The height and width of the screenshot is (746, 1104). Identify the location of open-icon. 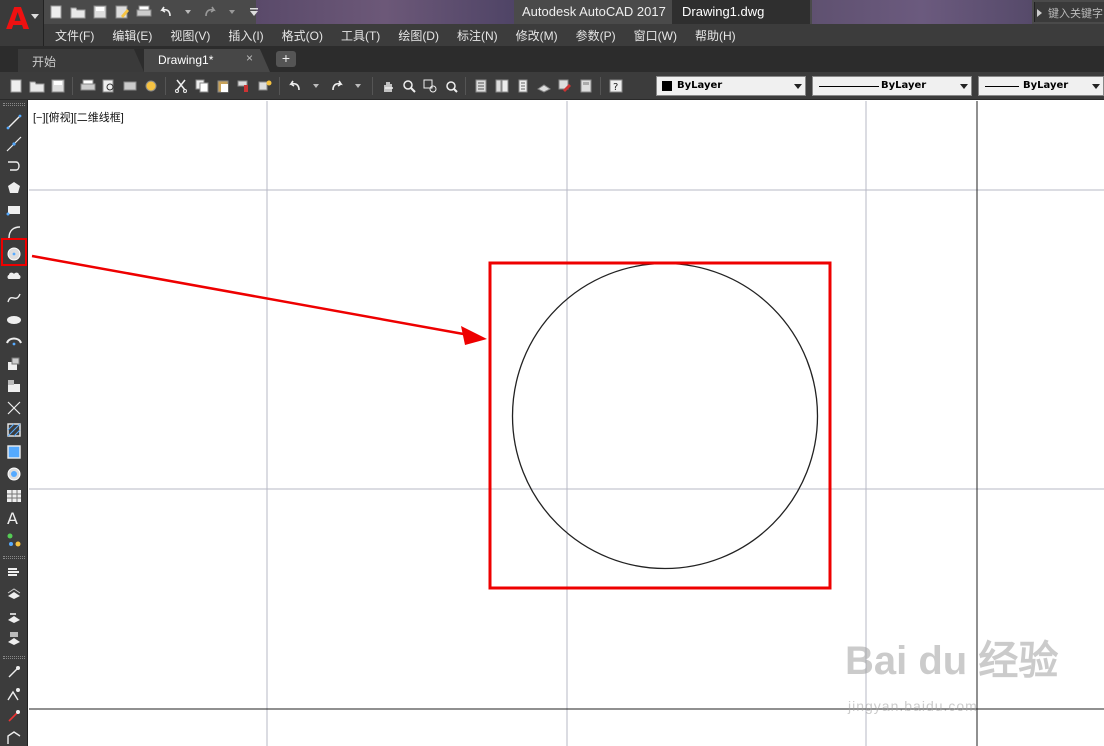
(36, 86).